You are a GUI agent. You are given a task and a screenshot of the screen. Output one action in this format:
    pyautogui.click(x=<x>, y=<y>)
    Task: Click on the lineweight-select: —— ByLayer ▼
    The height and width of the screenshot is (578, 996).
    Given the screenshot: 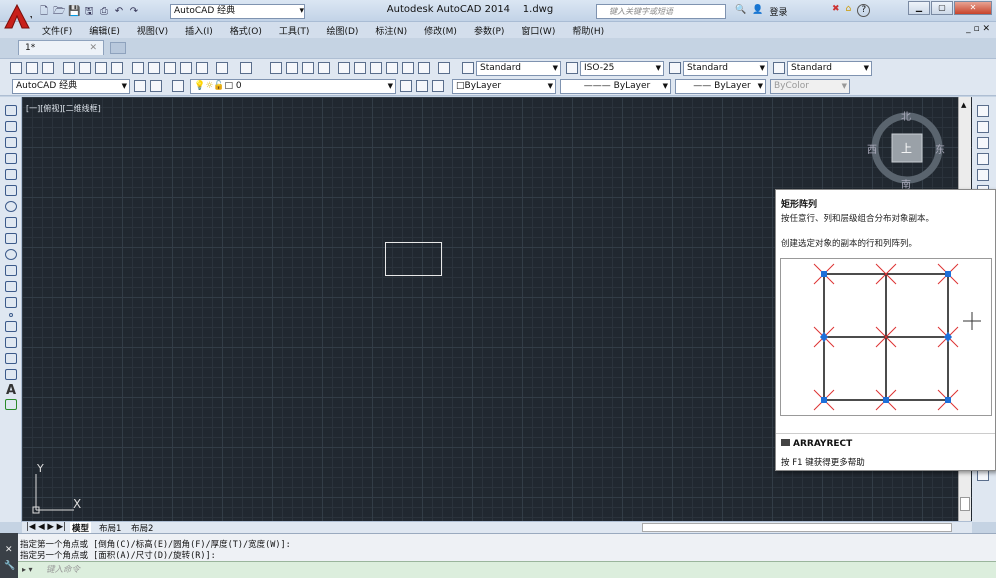 What is the action you would take?
    pyautogui.click(x=720, y=86)
    